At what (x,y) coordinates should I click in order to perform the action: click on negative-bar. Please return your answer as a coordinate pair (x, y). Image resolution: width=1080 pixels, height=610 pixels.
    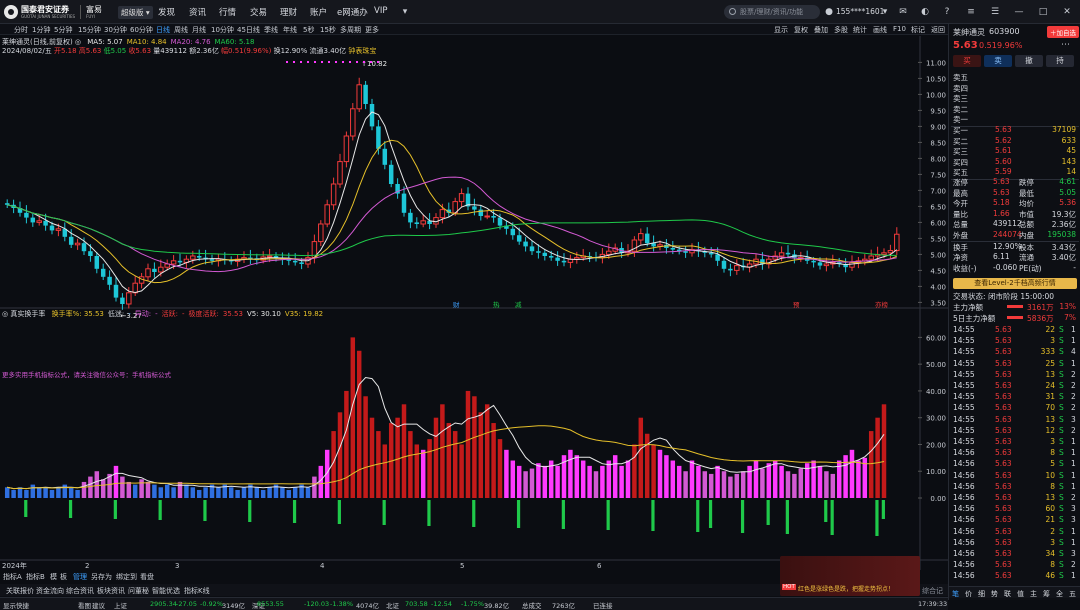
    Looking at the image, I should click on (518, 514).